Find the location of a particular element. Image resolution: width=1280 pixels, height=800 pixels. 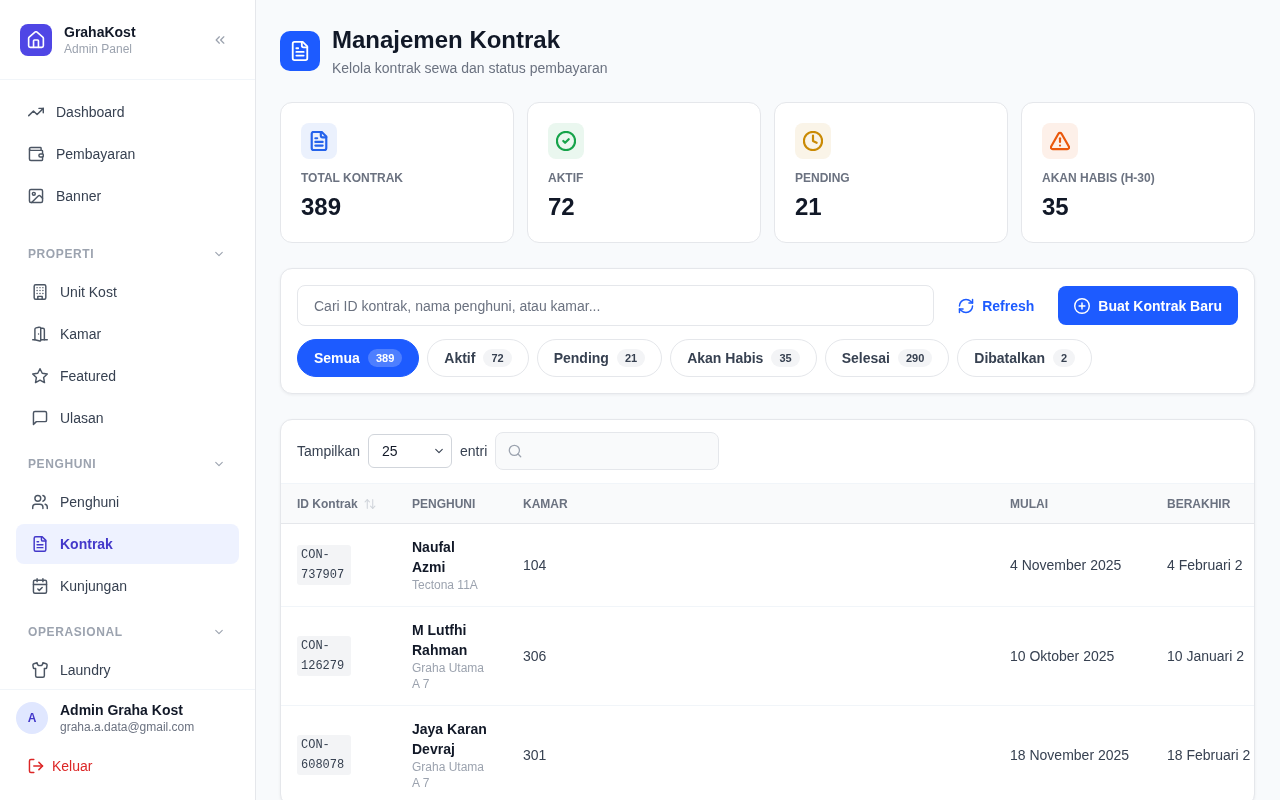

filter-tab: Dibatalkan 2 is located at coordinates (1025, 358).